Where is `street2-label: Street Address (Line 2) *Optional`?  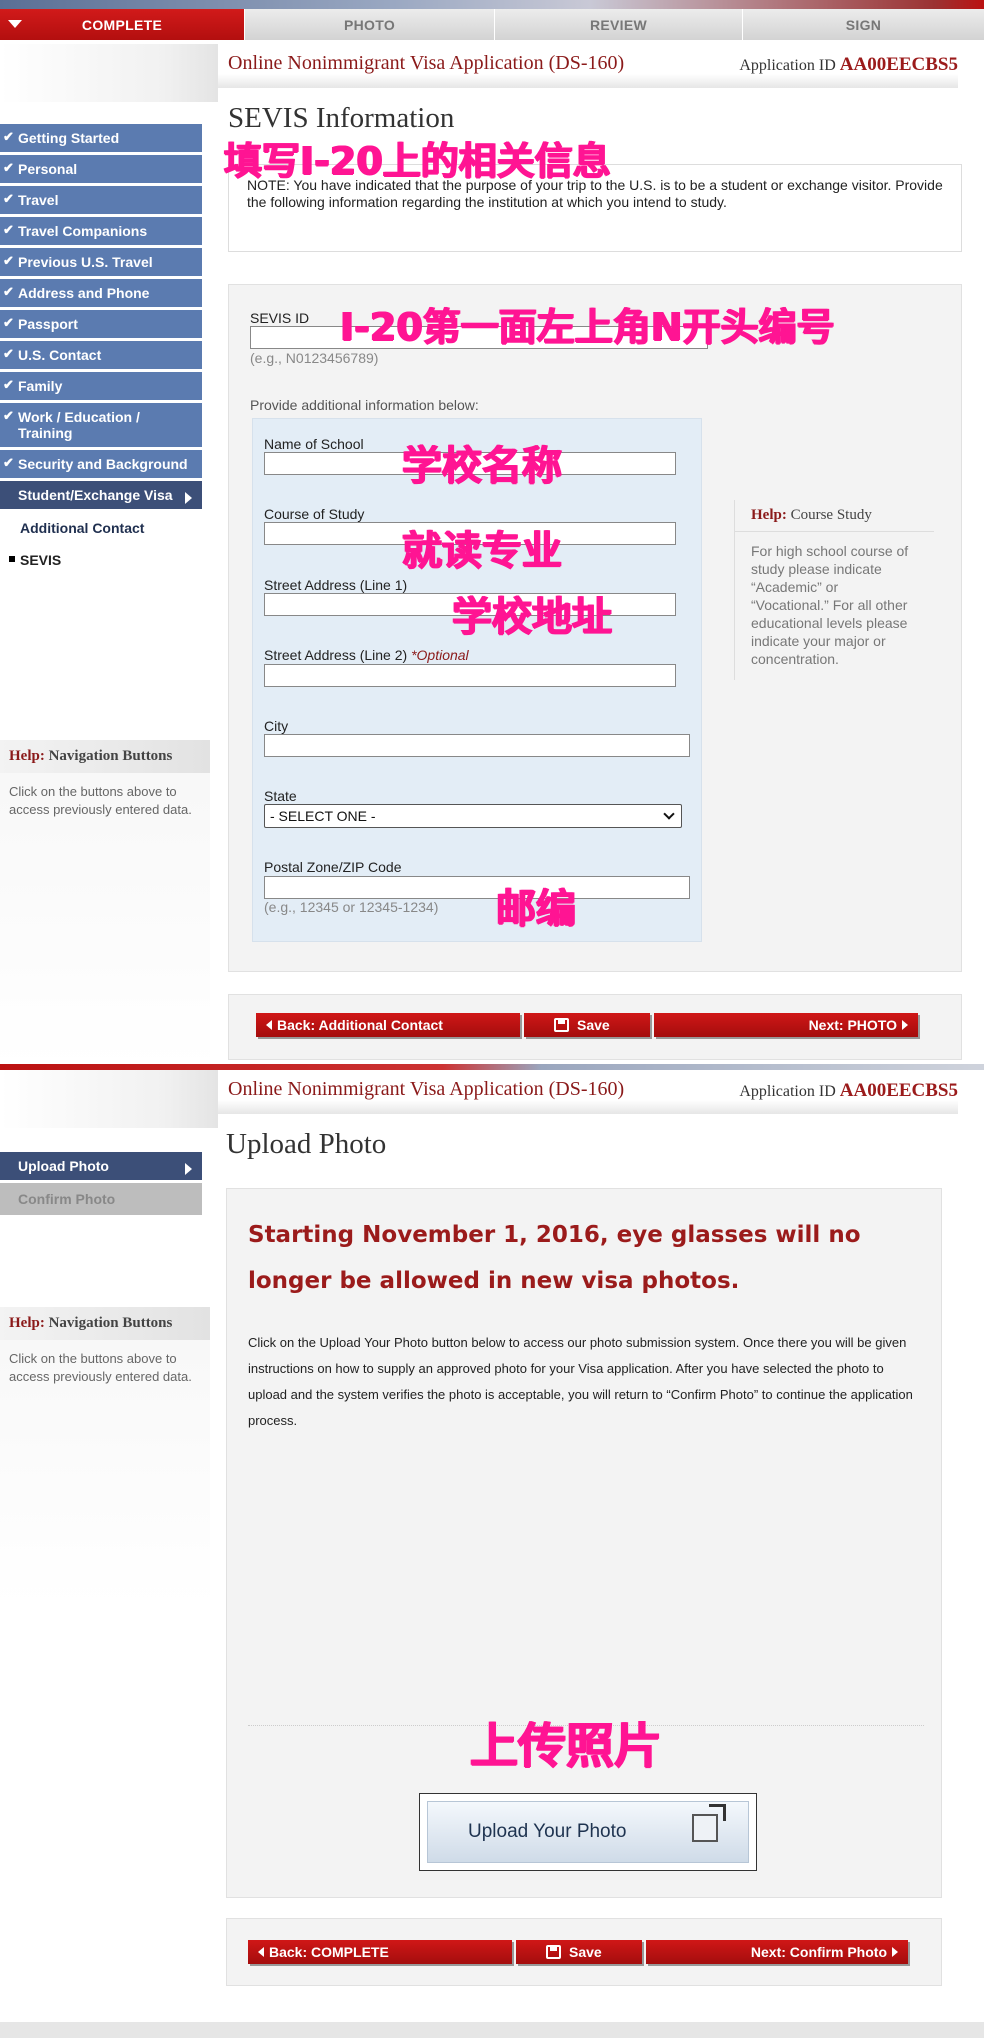 street2-label: Street Address (Line 2) *Optional is located at coordinates (366, 655).